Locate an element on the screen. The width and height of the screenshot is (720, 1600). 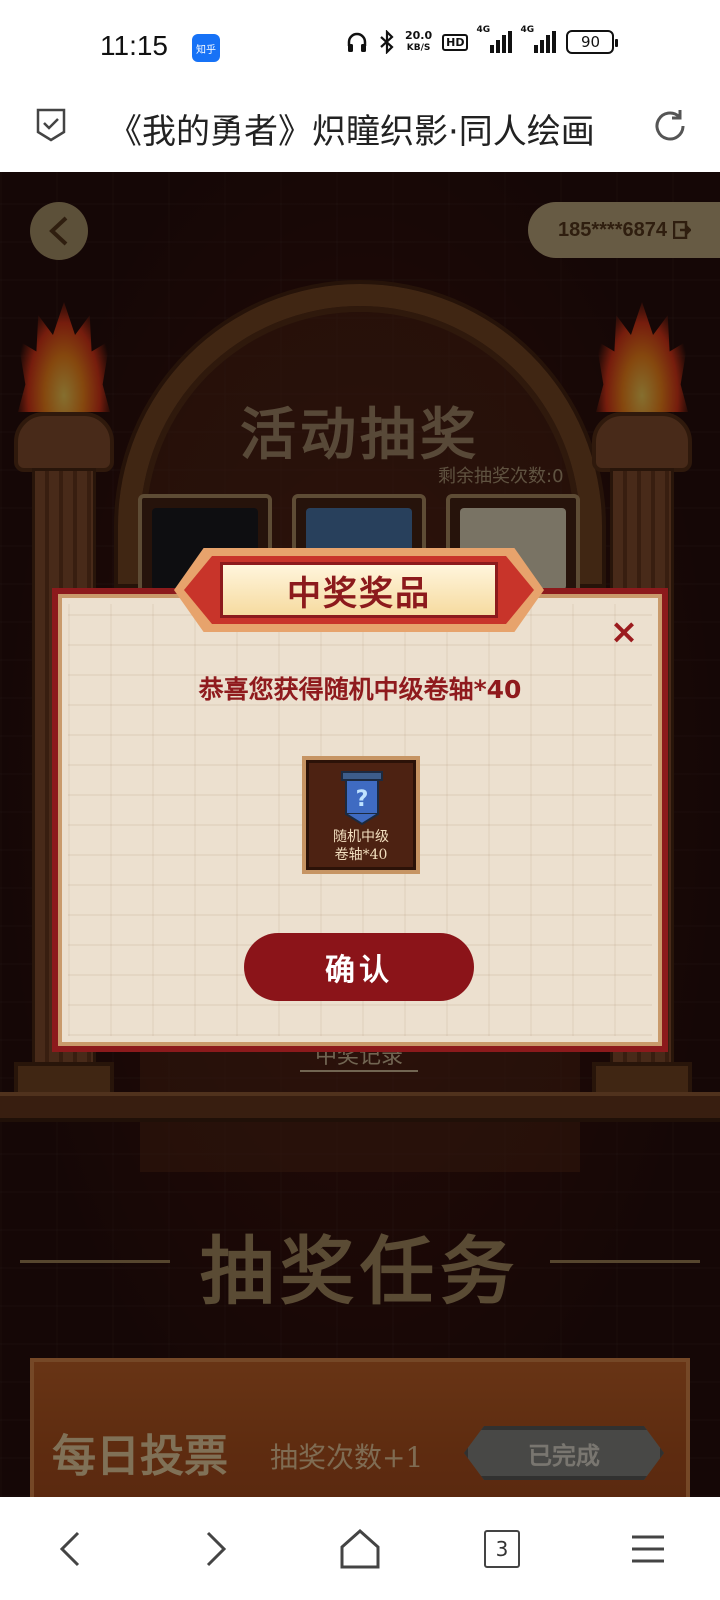
chevron-right-icon is located at coordinates (216, 1549).